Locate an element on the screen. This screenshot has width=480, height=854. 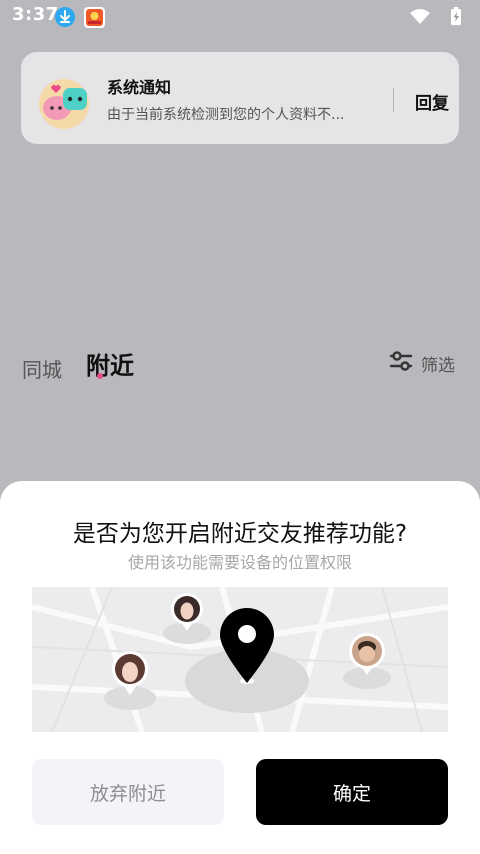
status-bar: 3:37 is located at coordinates (240, 16).